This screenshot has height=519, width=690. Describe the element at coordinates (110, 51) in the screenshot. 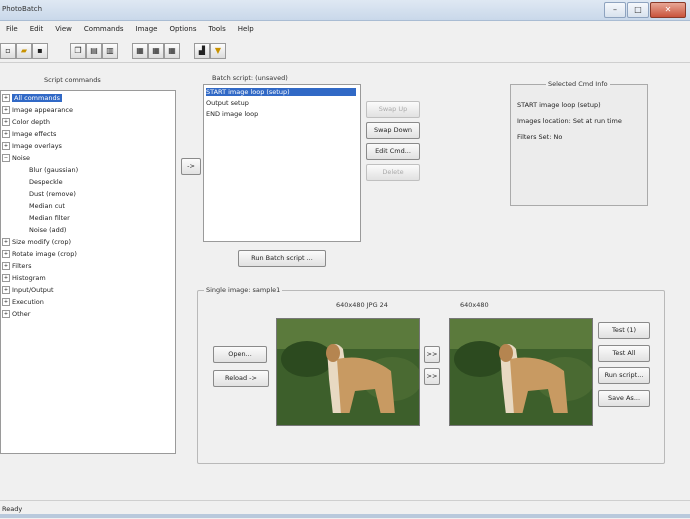

I see `print-icon: ▥` at that location.